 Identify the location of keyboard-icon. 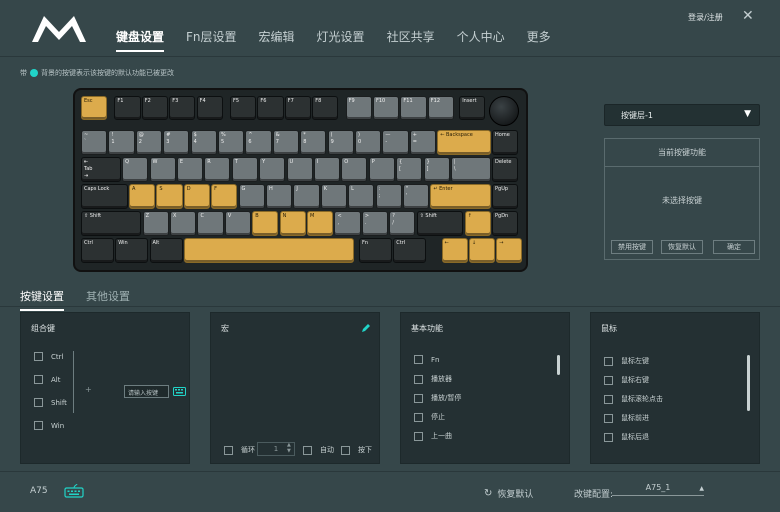
(179, 391).